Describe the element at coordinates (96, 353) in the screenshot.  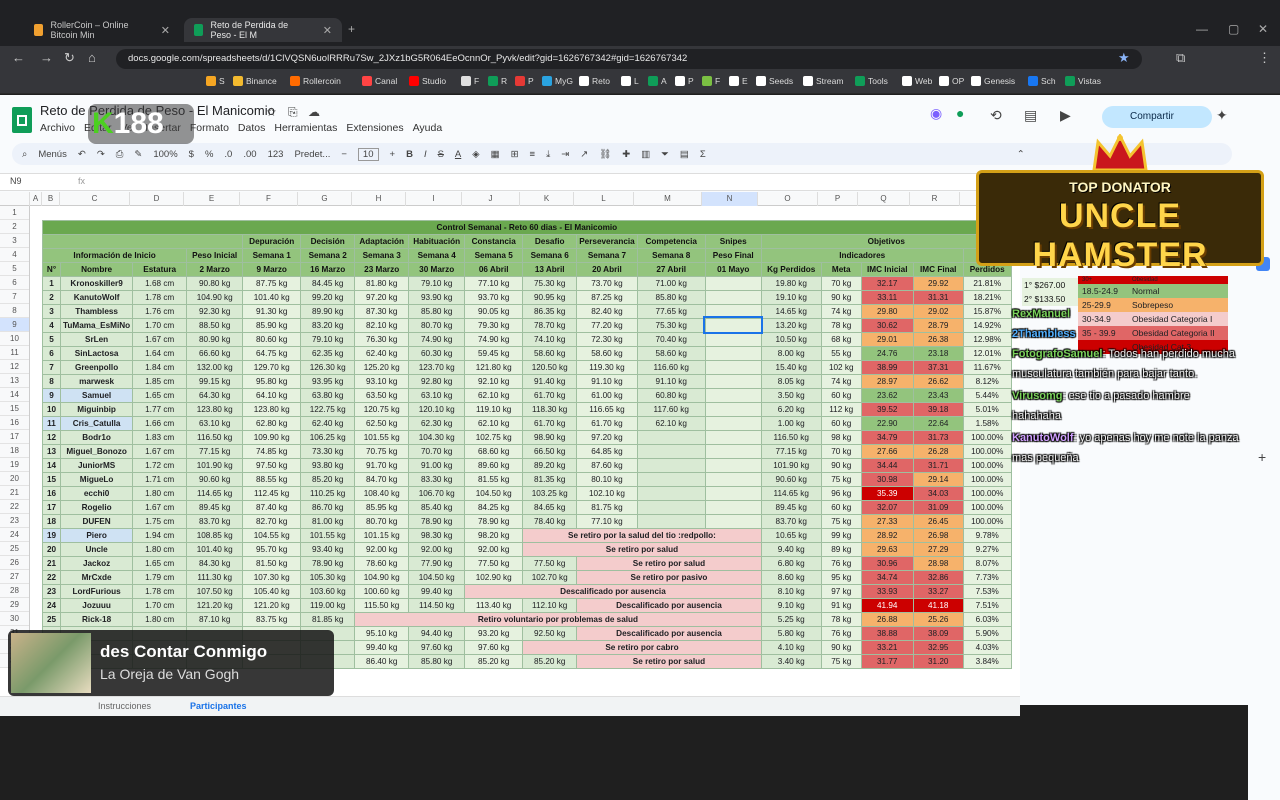
I see `participant-name: SinLactosa` at that location.